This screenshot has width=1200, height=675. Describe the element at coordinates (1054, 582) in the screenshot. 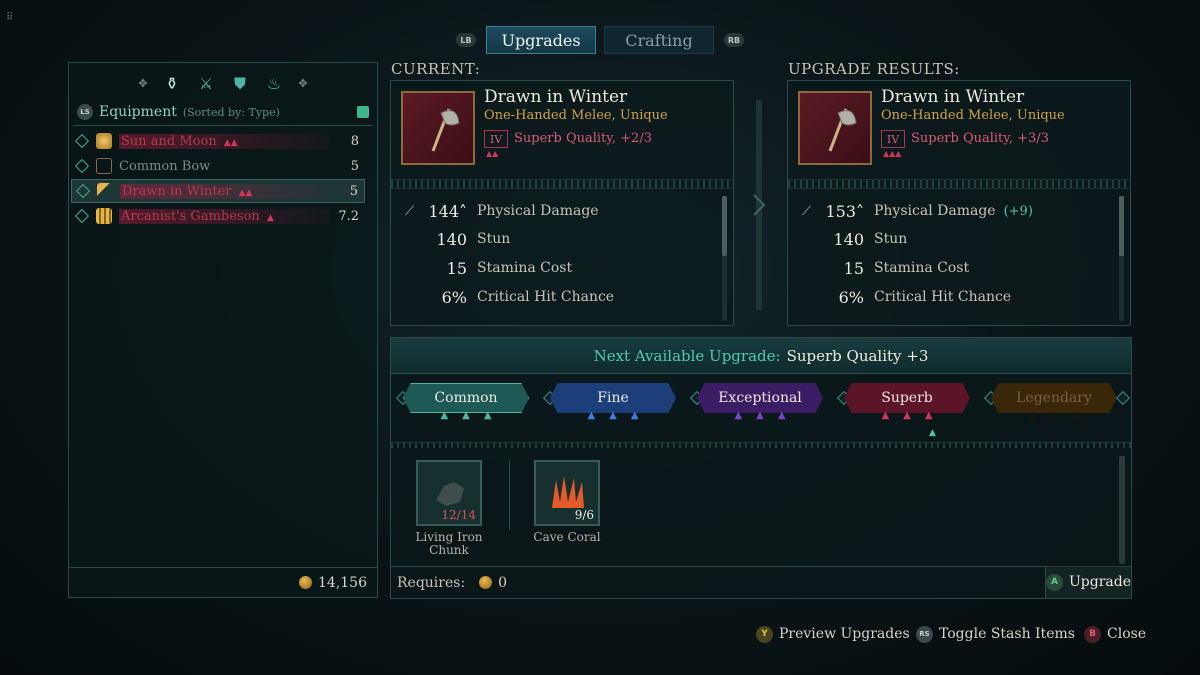

I see `a-button-icon: A` at that location.